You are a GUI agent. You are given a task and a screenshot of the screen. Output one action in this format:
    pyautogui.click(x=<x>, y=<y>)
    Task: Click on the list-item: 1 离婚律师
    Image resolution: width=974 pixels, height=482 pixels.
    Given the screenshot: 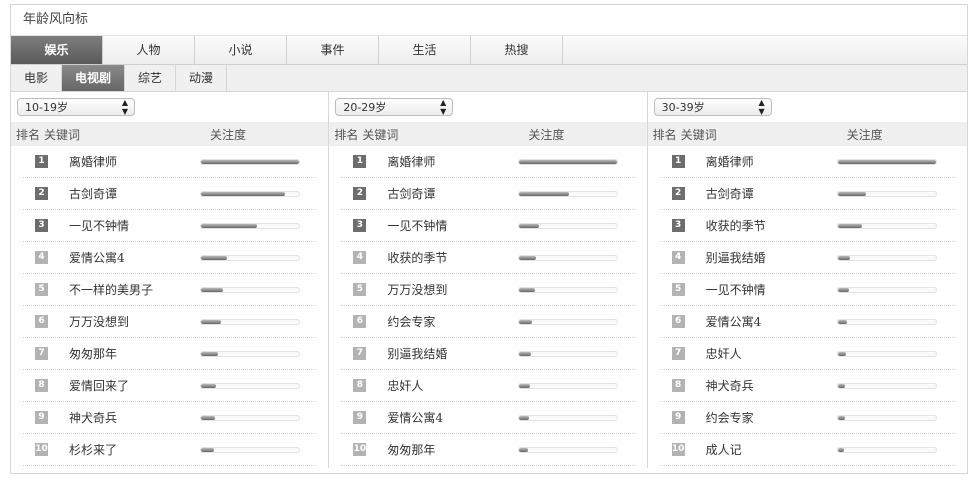 What is the action you would take?
    pyautogui.click(x=170, y=162)
    